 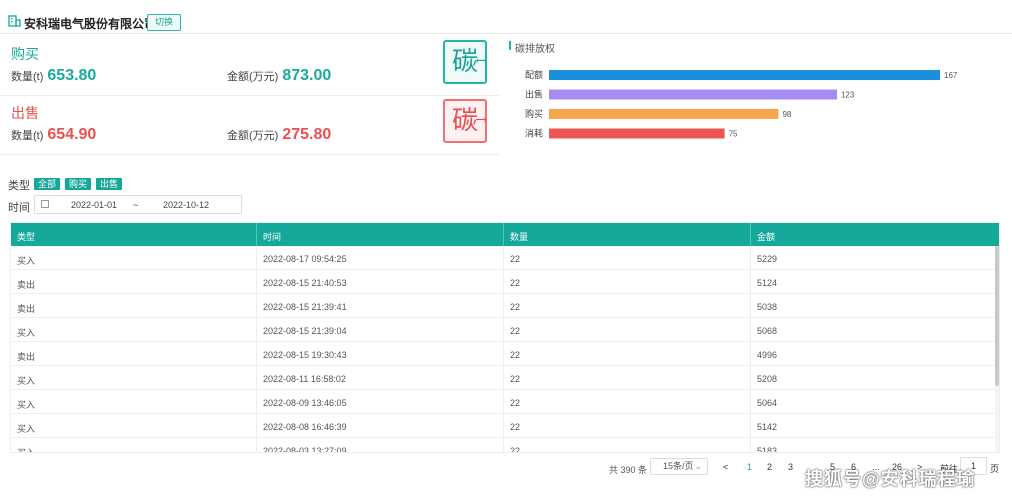 I want to click on cell-amount: 5064, so click(x=767, y=403).